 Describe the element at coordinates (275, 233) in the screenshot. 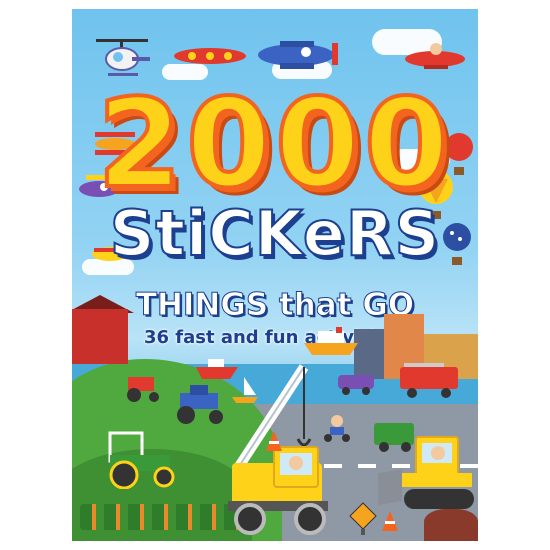

I see `headline-stickers: StiCKeRS` at that location.